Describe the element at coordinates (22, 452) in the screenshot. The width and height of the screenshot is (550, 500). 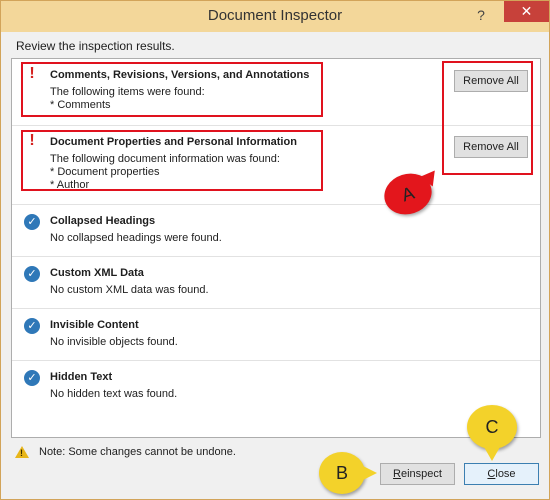
I see `warning-triangle-icon: !` at that location.